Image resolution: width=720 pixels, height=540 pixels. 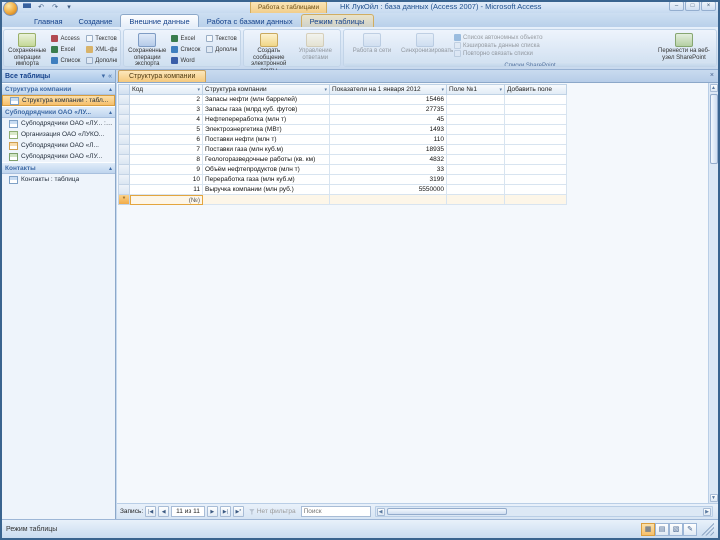 What do you see at coordinates (388, 100) in the screenshot?
I see `cell: 15466` at bounding box center [388, 100].